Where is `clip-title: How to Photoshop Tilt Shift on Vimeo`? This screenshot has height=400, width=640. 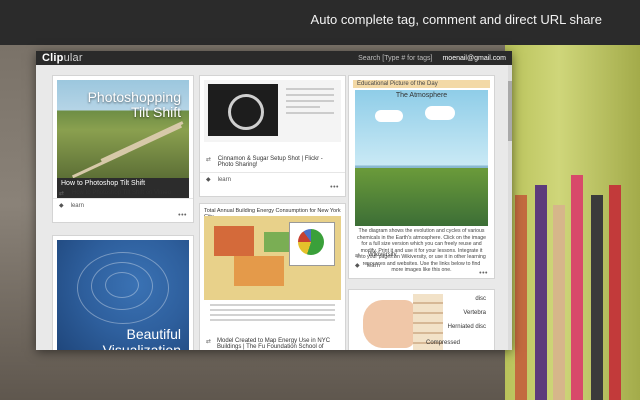 clip-title: How to Photoshop Tilt Shift on Vimeo is located at coordinates (121, 193).